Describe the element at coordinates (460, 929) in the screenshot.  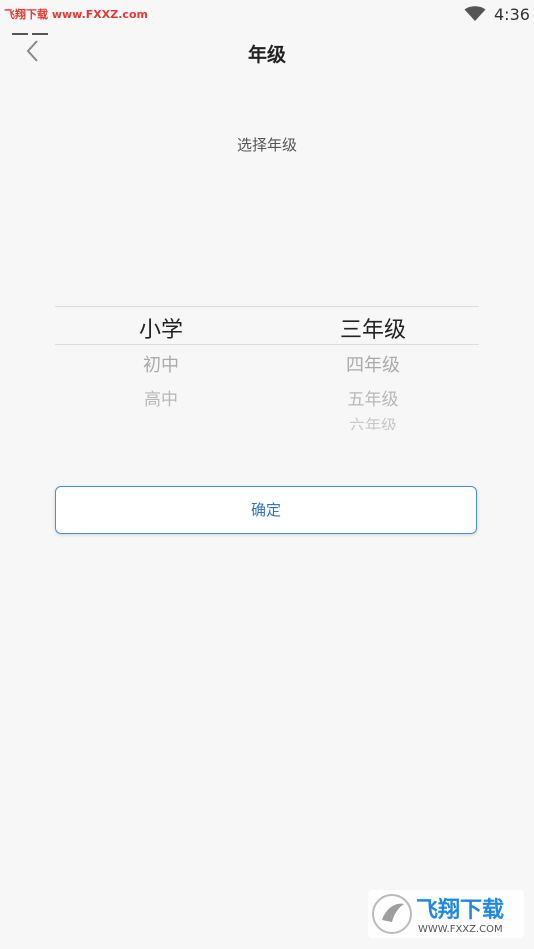
I see `svg-text: WWW.FXXZ.COM` at that location.